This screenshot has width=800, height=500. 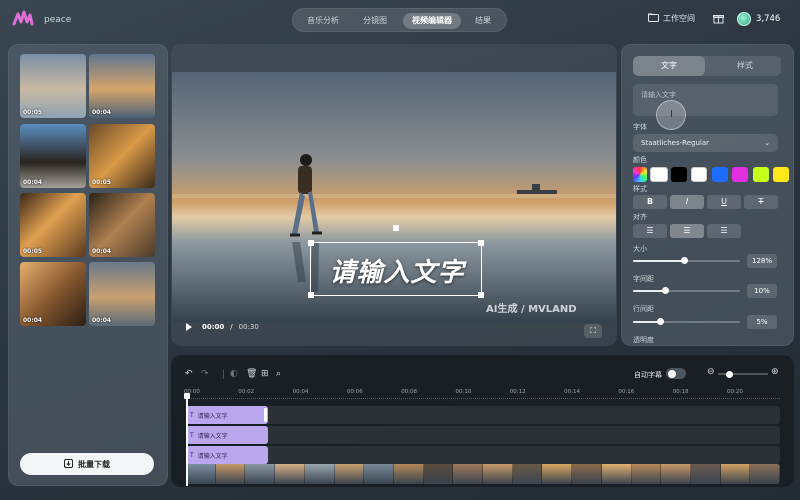 What do you see at coordinates (223, 374) in the screenshot?
I see `toolbar-divider` at bounding box center [223, 374].